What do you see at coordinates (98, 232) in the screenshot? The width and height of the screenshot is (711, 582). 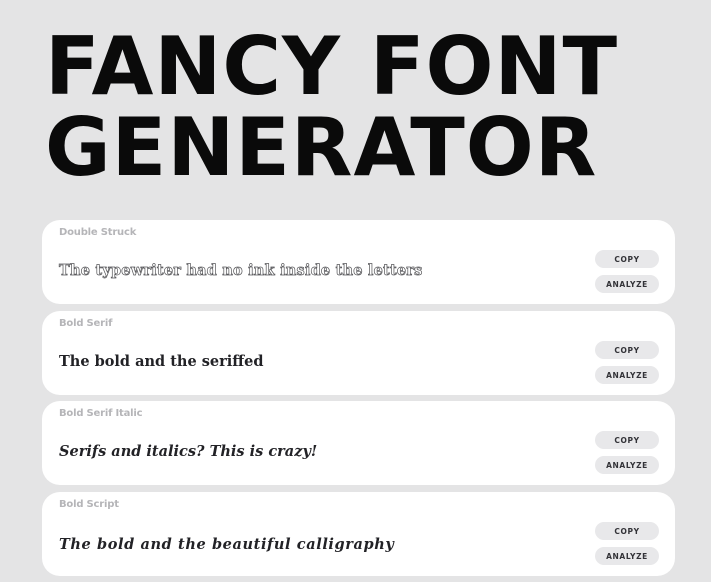 I see `font-style-label: Double Struck` at bounding box center [98, 232].